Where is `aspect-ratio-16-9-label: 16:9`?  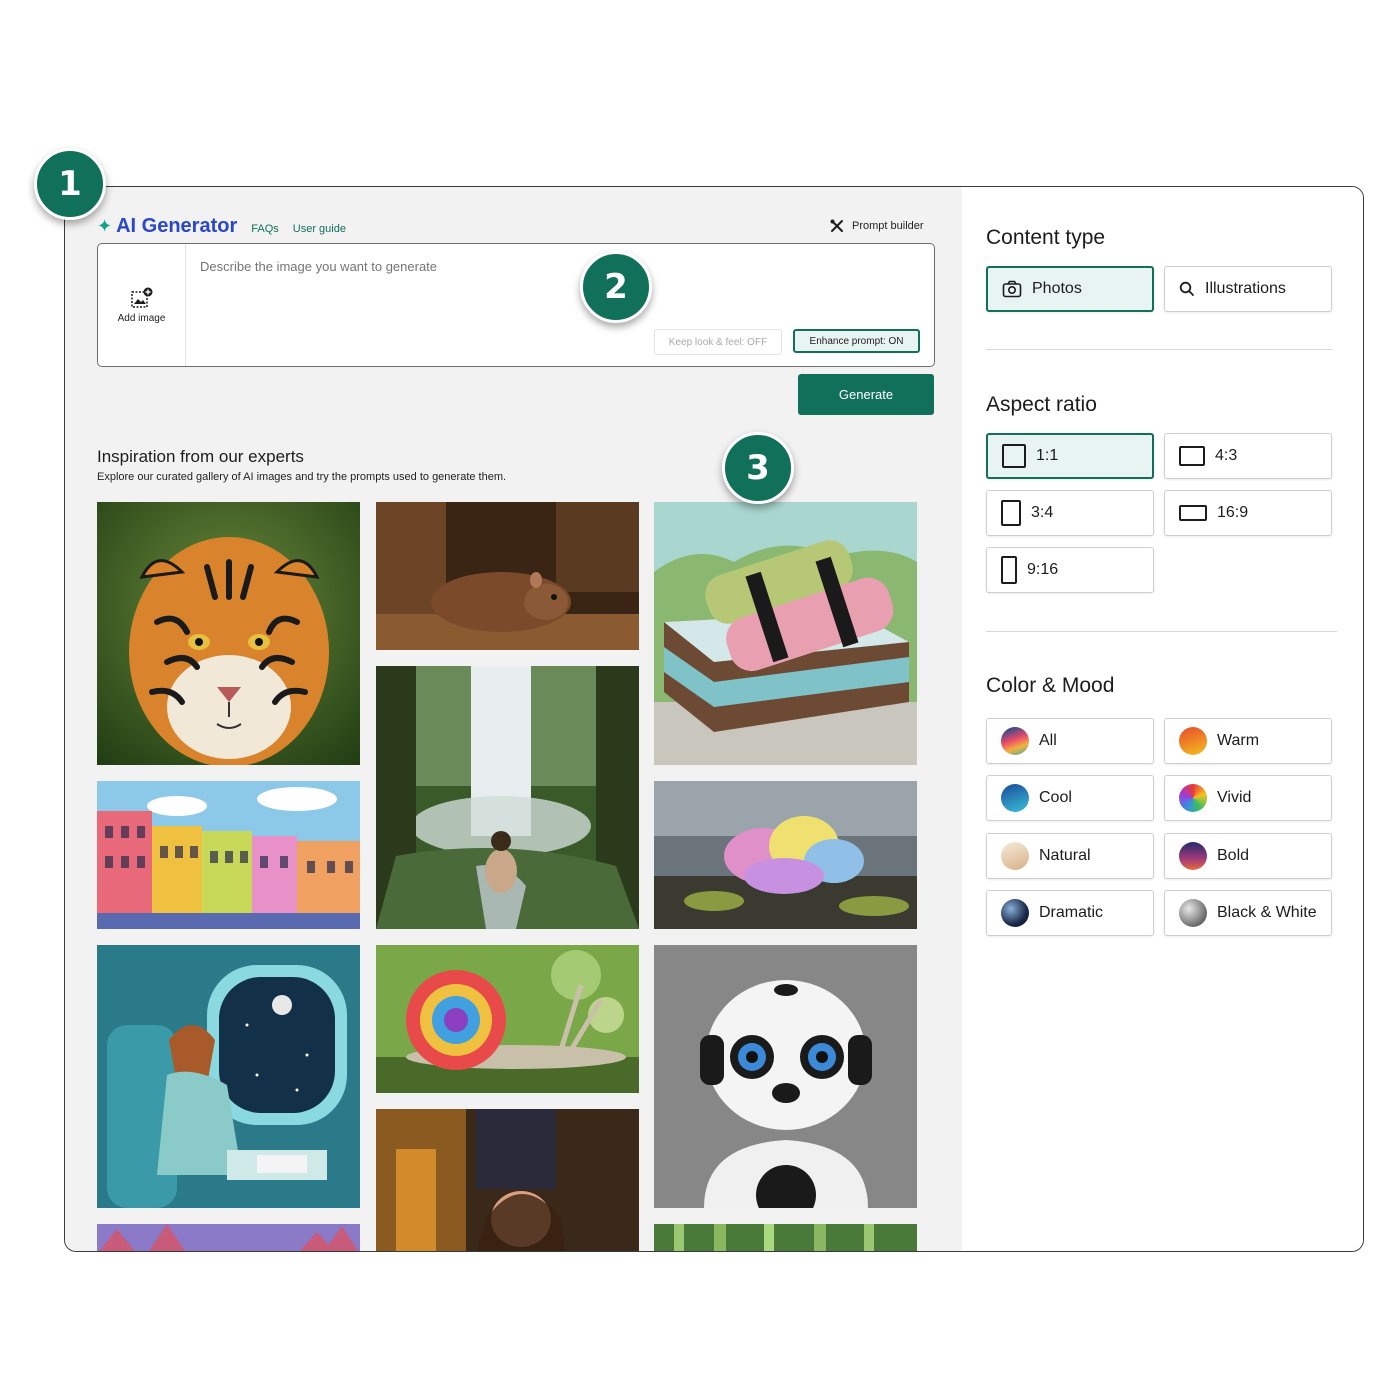 aspect-ratio-16-9-label: 16:9 is located at coordinates (1233, 512).